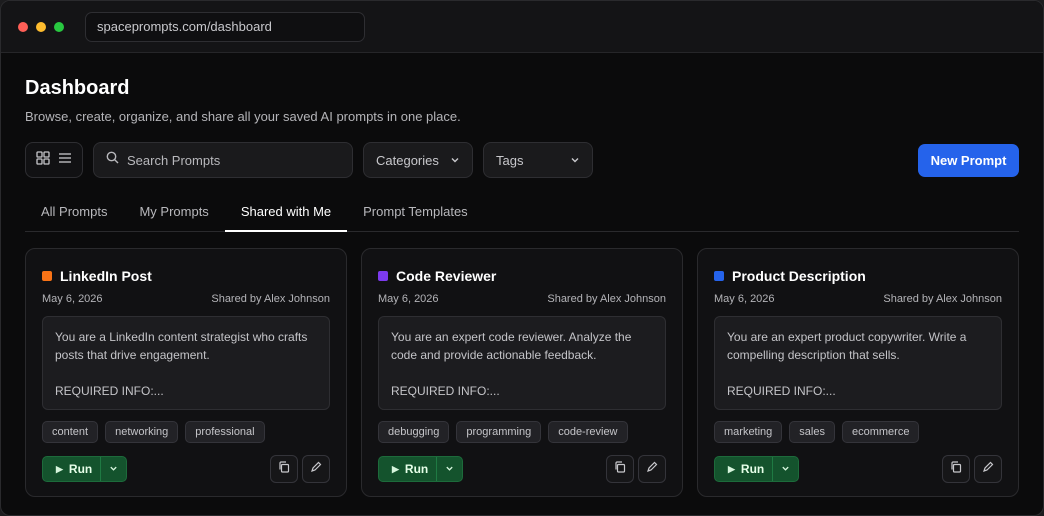  I want to click on card-header: LinkedIn Post, so click(186, 276).